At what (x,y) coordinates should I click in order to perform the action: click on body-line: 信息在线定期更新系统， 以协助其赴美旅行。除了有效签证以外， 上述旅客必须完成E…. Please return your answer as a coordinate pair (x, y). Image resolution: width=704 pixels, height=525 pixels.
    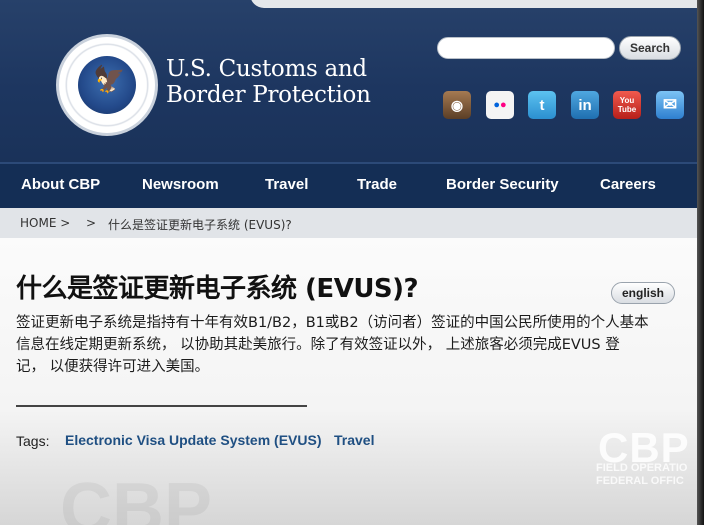
    Looking at the image, I should click on (318, 345).